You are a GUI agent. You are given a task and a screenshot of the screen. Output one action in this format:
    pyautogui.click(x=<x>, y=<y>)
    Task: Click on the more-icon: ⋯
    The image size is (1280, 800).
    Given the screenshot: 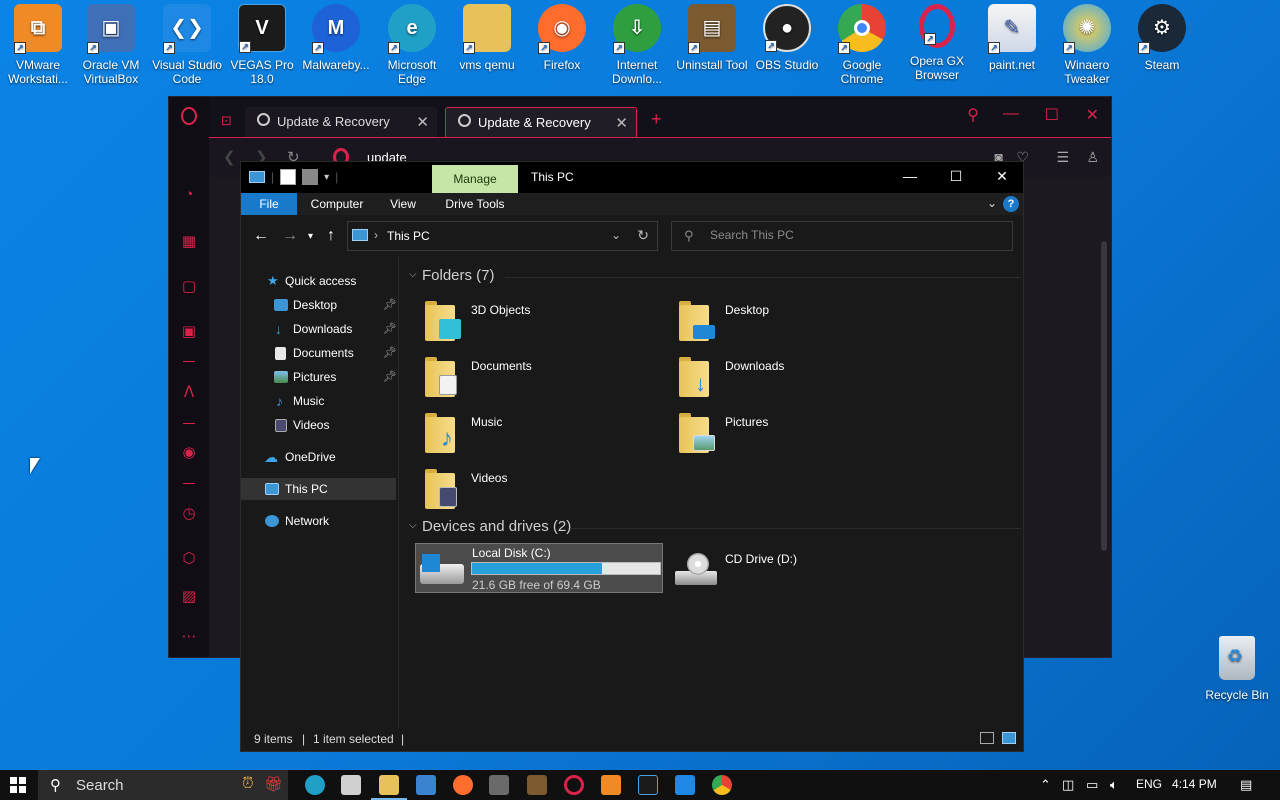 What is the action you would take?
    pyautogui.click(x=189, y=637)
    